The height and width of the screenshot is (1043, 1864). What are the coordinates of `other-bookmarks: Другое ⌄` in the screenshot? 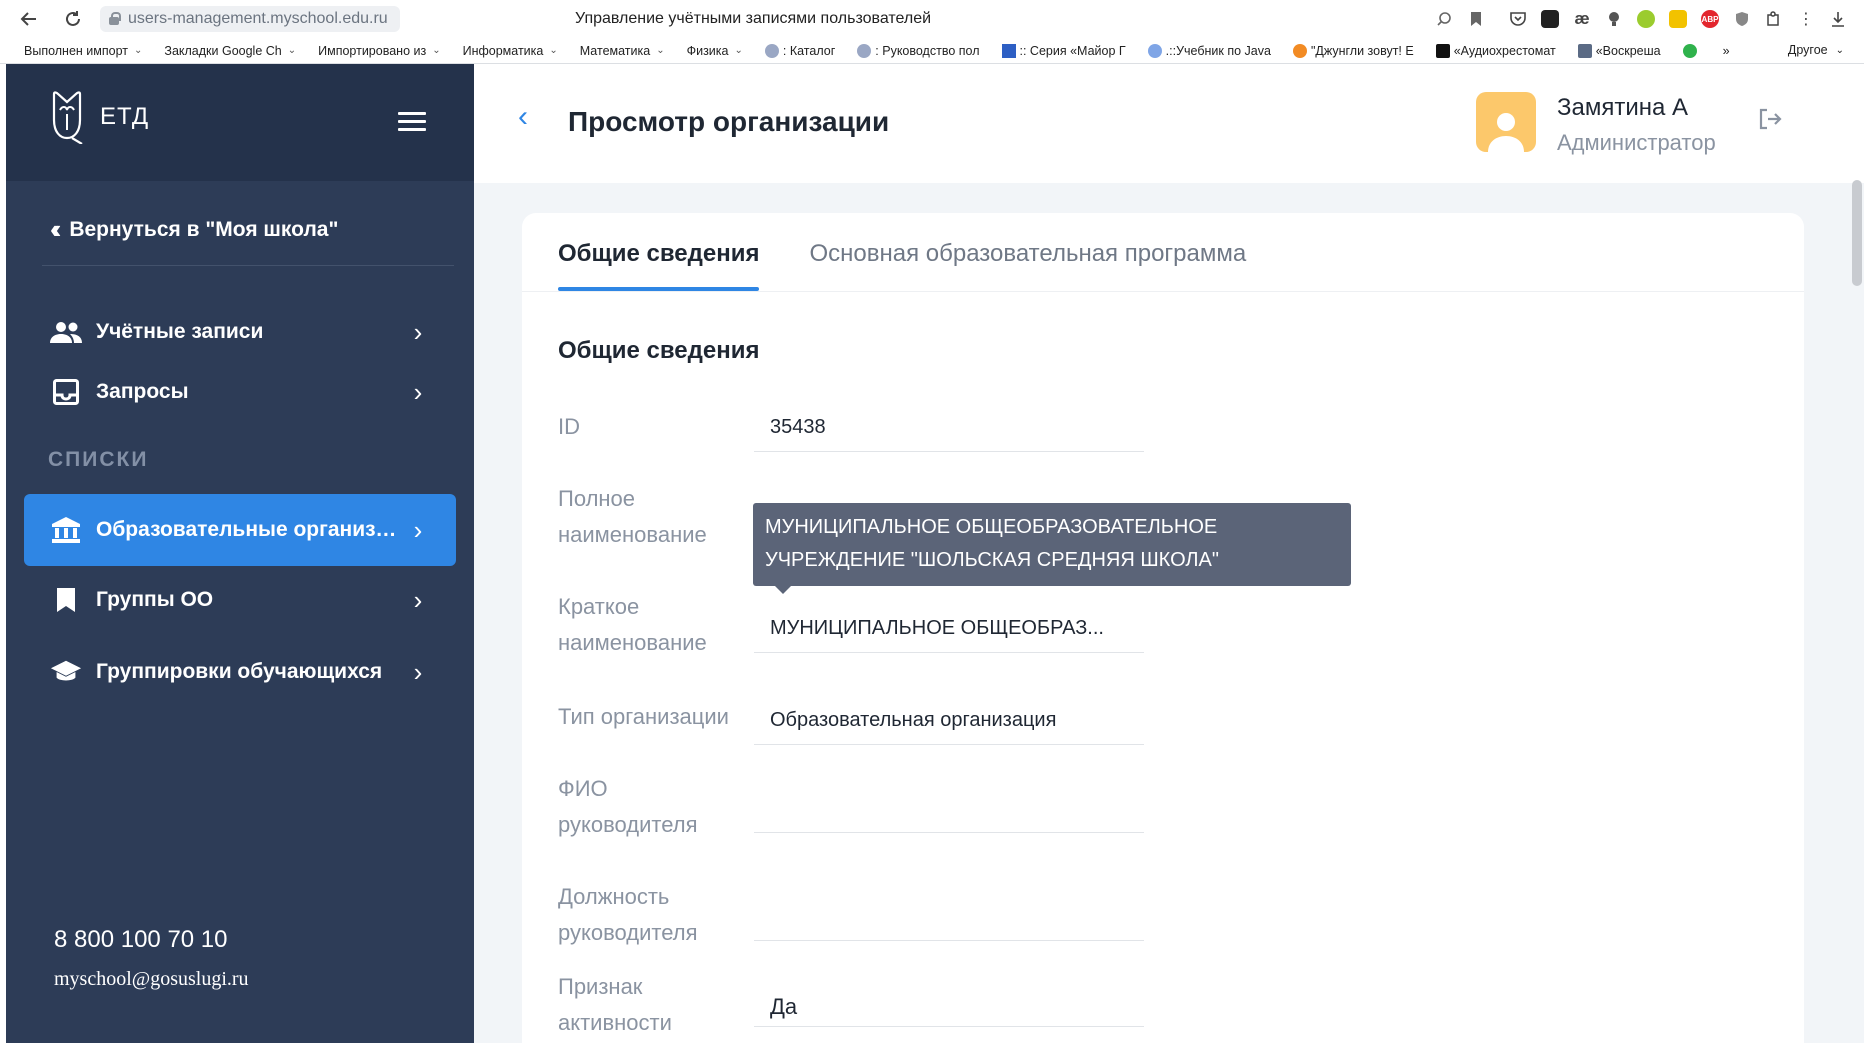 It's located at (1816, 50).